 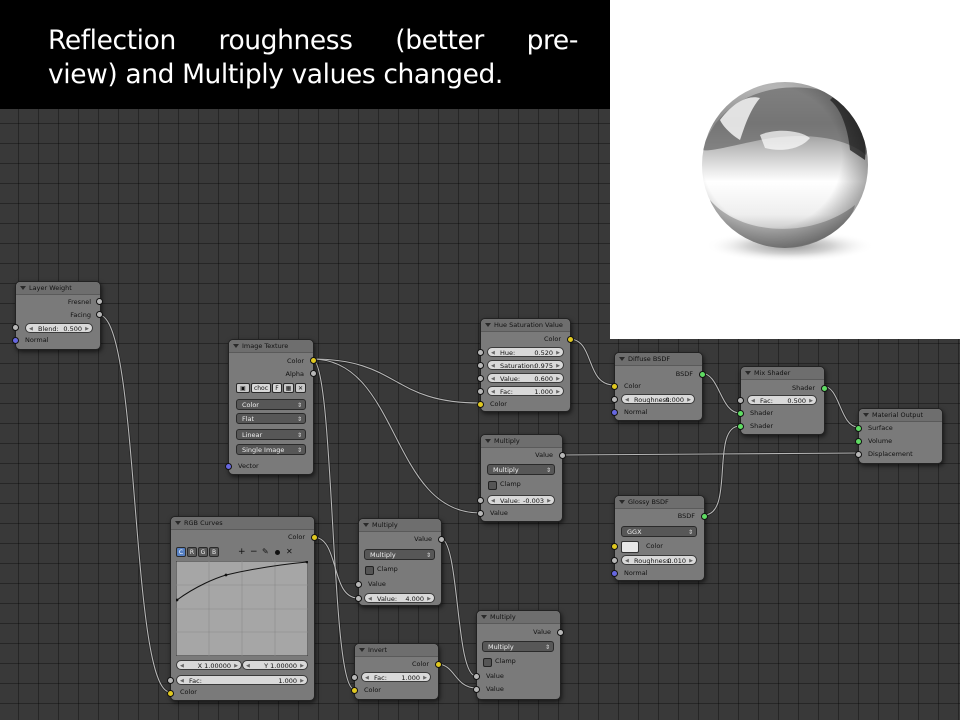 I want to click on socket-alpha-out, so click(x=313, y=373).